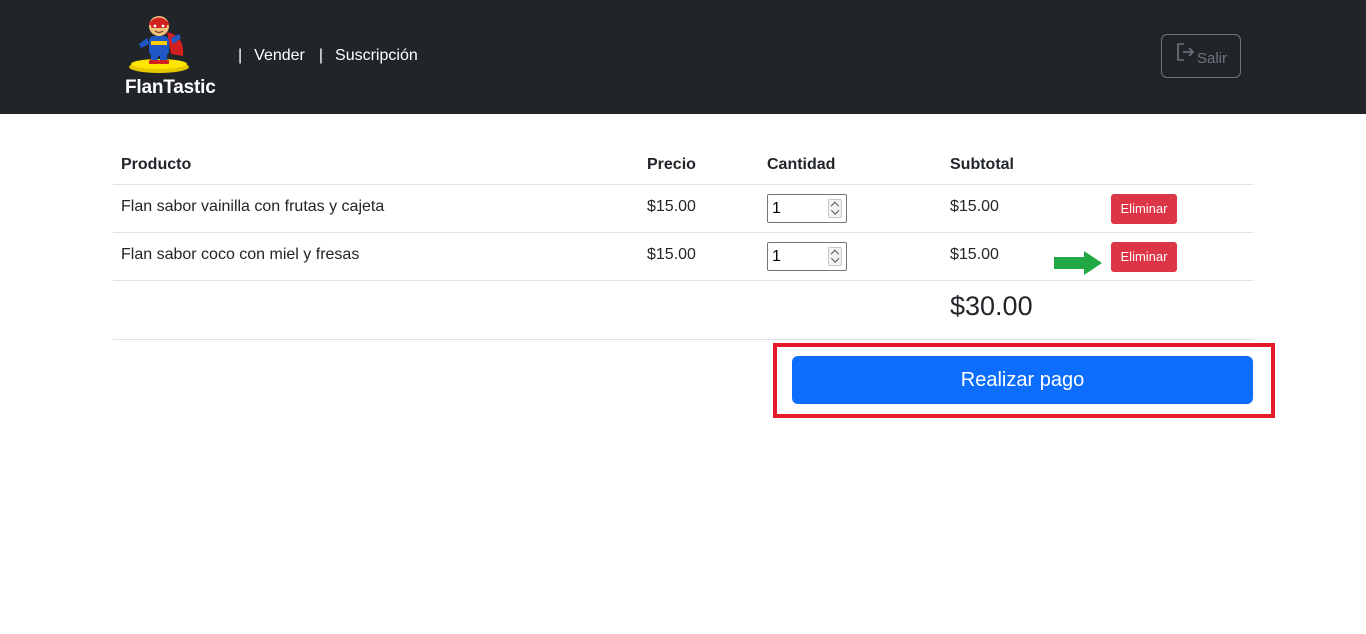 Image resolution: width=1366 pixels, height=634 pixels. Describe the element at coordinates (1174, 165) in the screenshot. I see `column-header-actions` at that location.